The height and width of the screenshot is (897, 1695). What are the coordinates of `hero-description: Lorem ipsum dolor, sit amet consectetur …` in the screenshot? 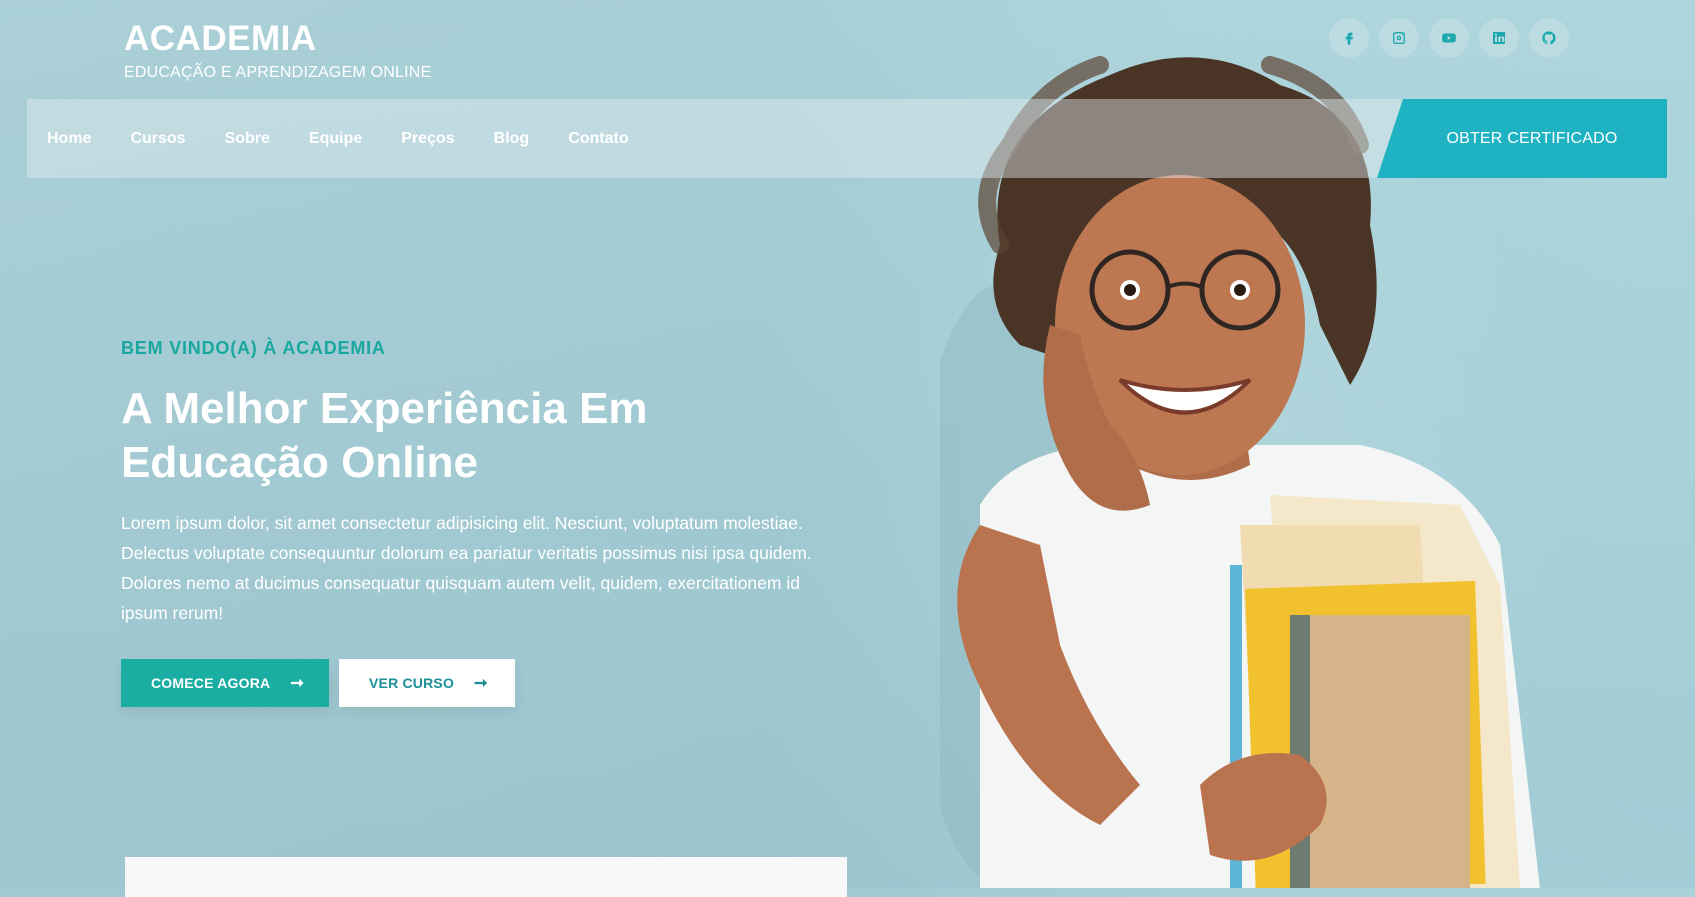 It's located at (466, 568).